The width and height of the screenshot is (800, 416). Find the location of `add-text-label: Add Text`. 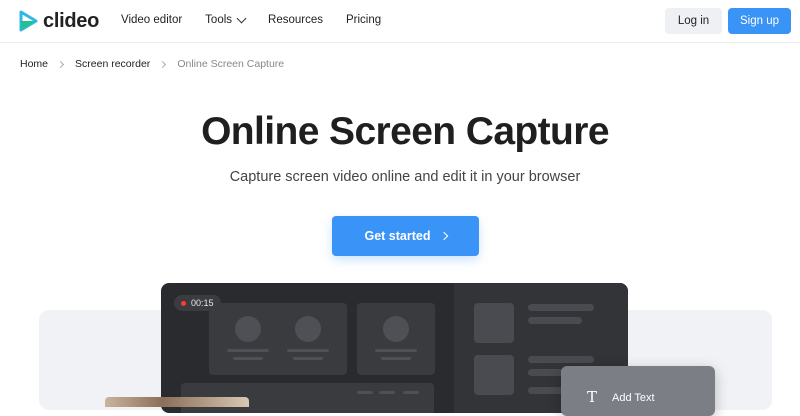

add-text-label: Add Text is located at coordinates (633, 398).